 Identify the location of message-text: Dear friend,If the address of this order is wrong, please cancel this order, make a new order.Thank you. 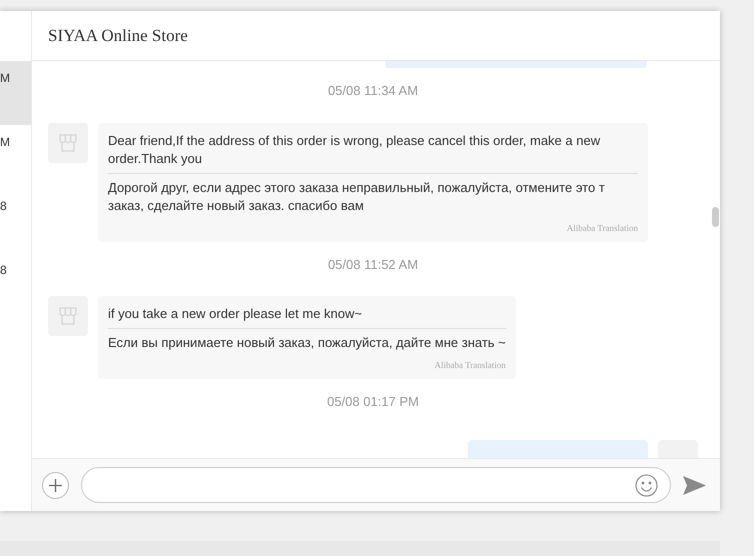
(373, 153).